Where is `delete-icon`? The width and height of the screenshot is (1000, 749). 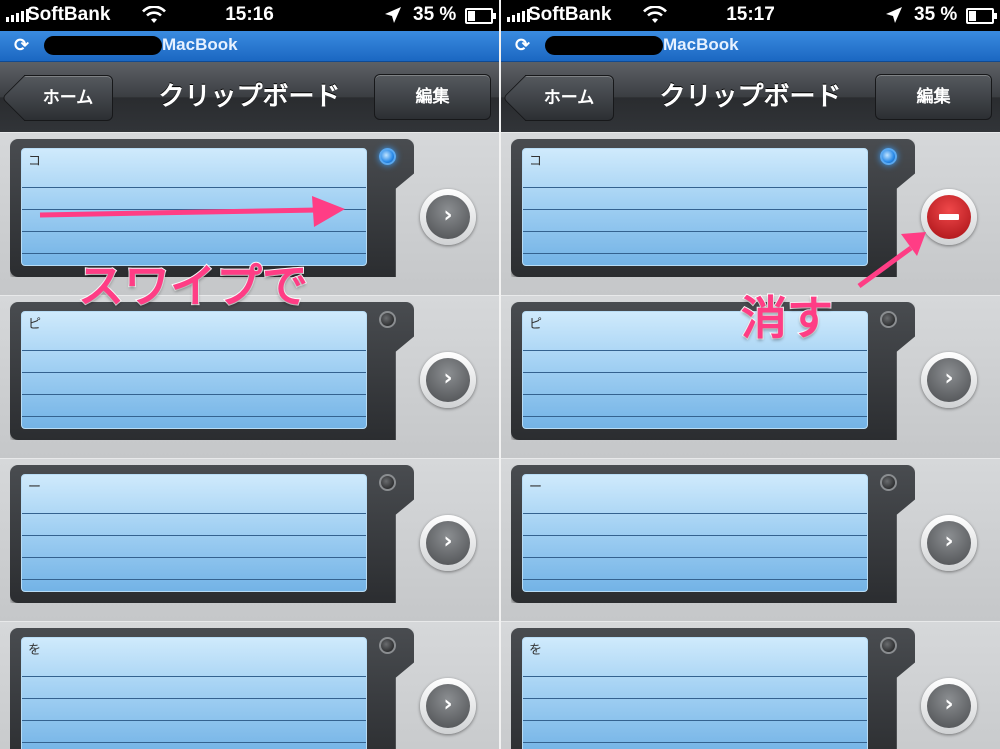 delete-icon is located at coordinates (949, 217).